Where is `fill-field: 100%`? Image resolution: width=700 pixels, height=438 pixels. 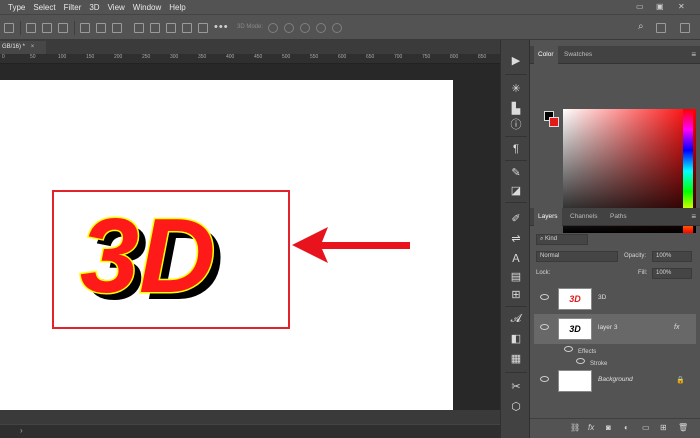
fill-field: 100% is located at coordinates (672, 273).